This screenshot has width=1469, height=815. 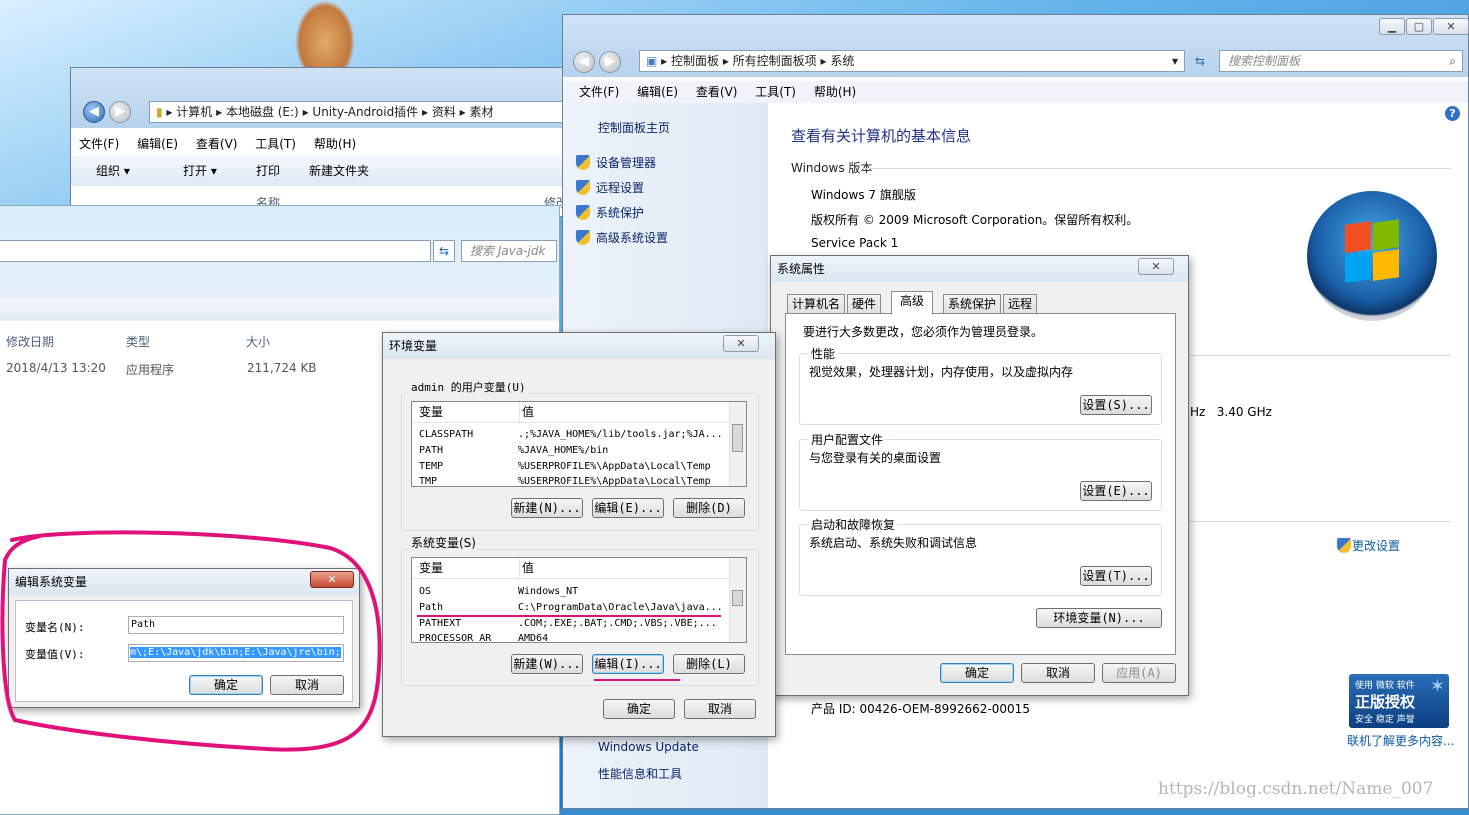 I want to click on breadcrumb-drive-e: 本地磁盘 (E:), so click(x=262, y=112).